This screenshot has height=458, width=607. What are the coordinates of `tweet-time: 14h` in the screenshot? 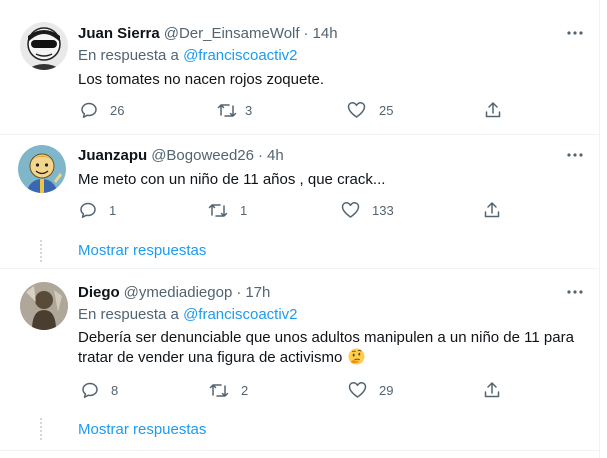 It's located at (325, 33).